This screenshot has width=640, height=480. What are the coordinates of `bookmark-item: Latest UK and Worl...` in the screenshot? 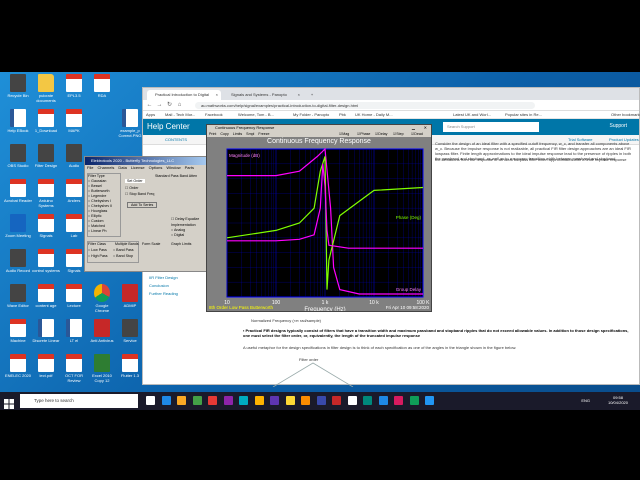 It's located at (472, 115).